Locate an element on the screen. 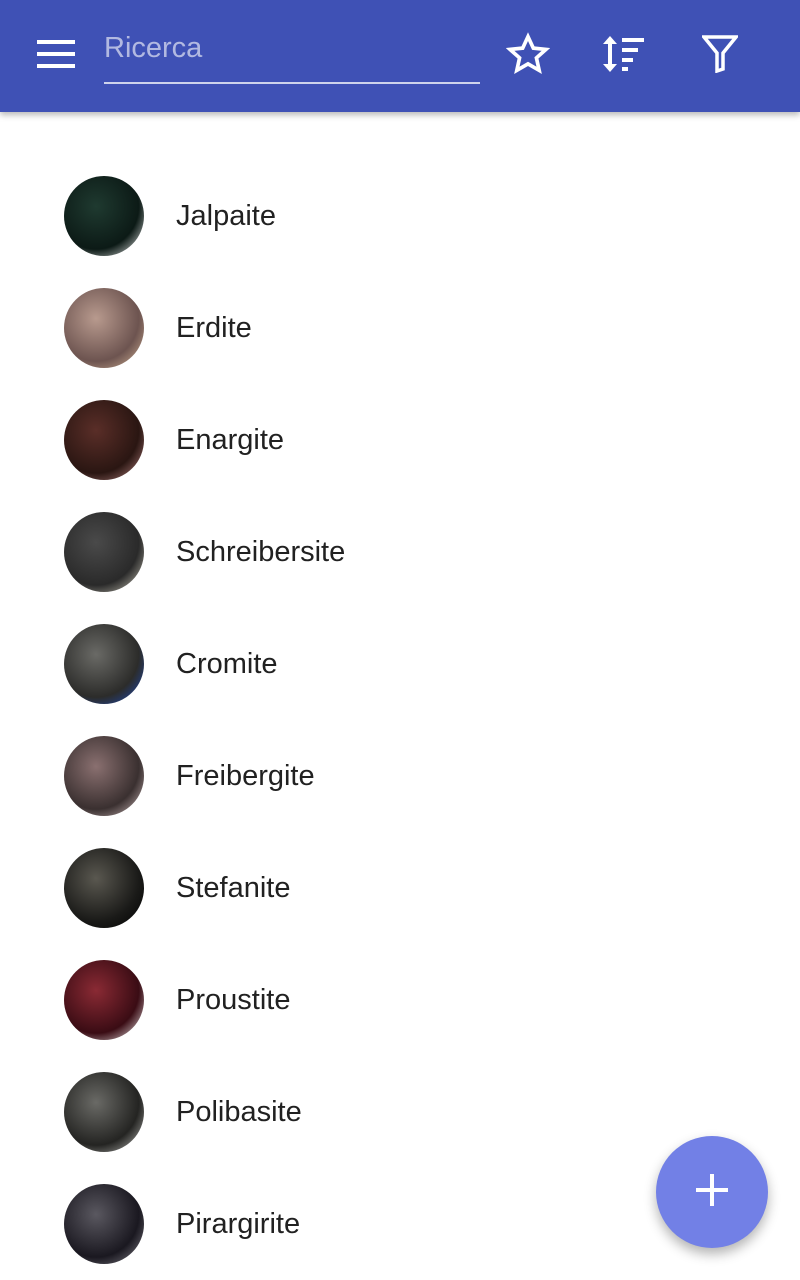  list-item: Freibergite is located at coordinates (400, 776).